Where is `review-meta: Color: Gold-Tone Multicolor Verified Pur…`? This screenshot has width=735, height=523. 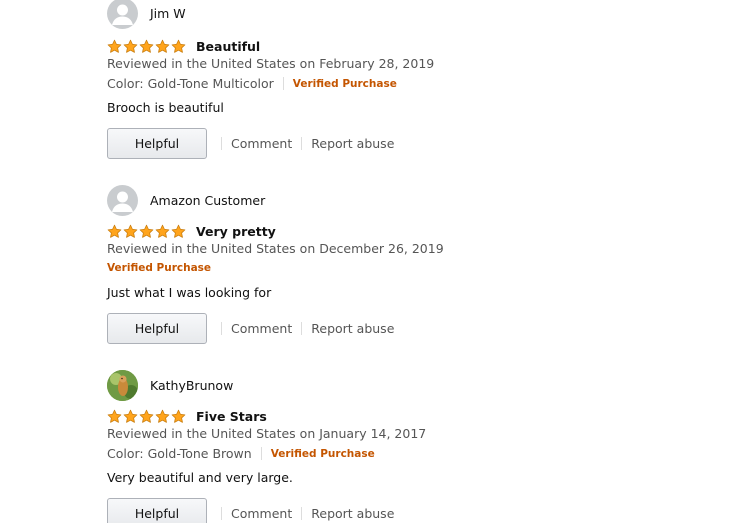 review-meta: Color: Gold-Tone Multicolor Verified Pur… is located at coordinates (252, 83).